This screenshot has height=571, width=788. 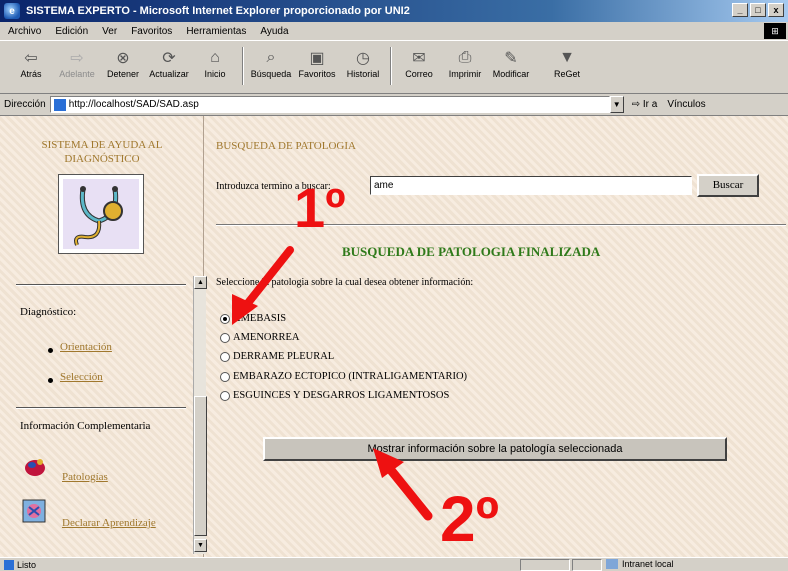 What do you see at coordinates (650, 104) in the screenshot?
I see `go-label: Ir a` at bounding box center [650, 104].